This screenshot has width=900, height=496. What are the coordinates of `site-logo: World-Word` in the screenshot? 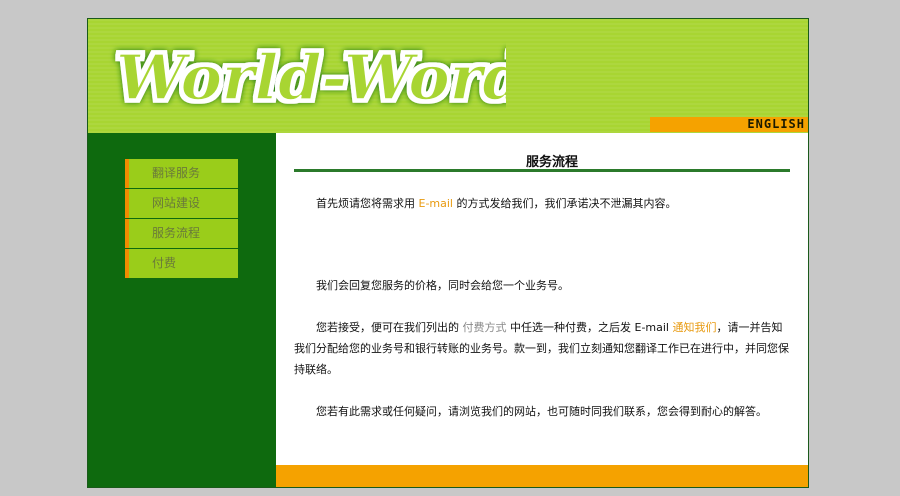 It's located at (306, 74).